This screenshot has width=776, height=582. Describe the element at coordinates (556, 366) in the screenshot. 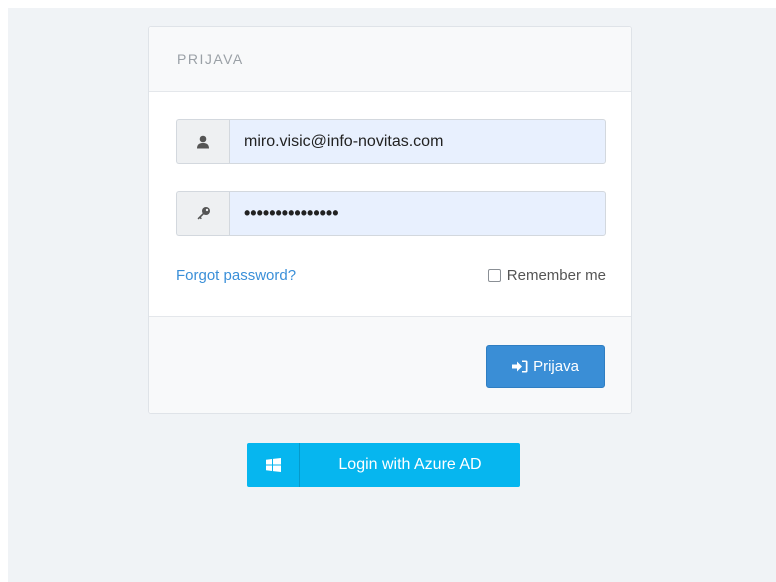

I see `login-button-label: Prijava` at that location.